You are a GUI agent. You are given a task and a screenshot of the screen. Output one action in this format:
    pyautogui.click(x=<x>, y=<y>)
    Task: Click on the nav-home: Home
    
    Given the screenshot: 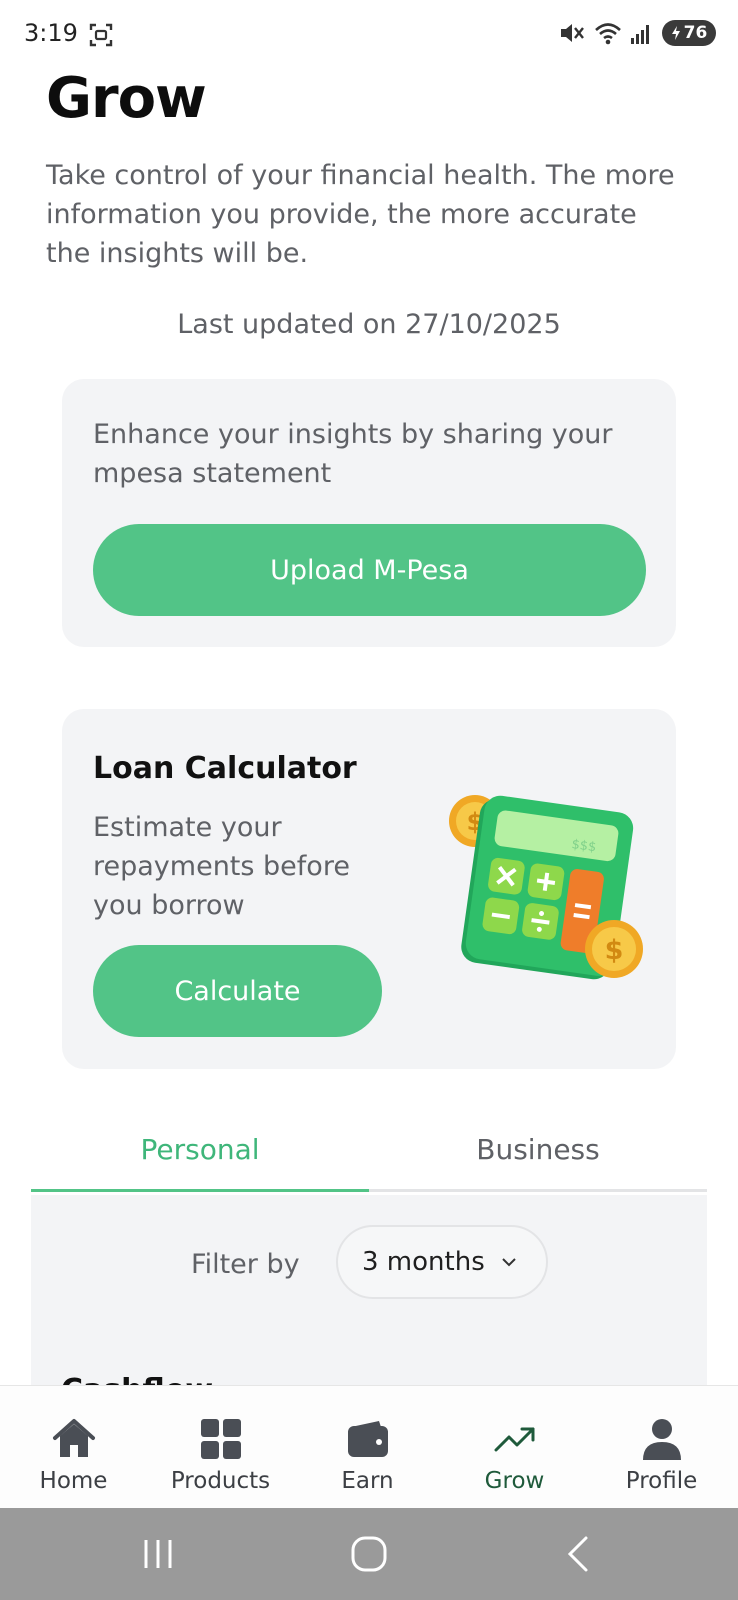 What is the action you would take?
    pyautogui.click(x=73, y=1447)
    